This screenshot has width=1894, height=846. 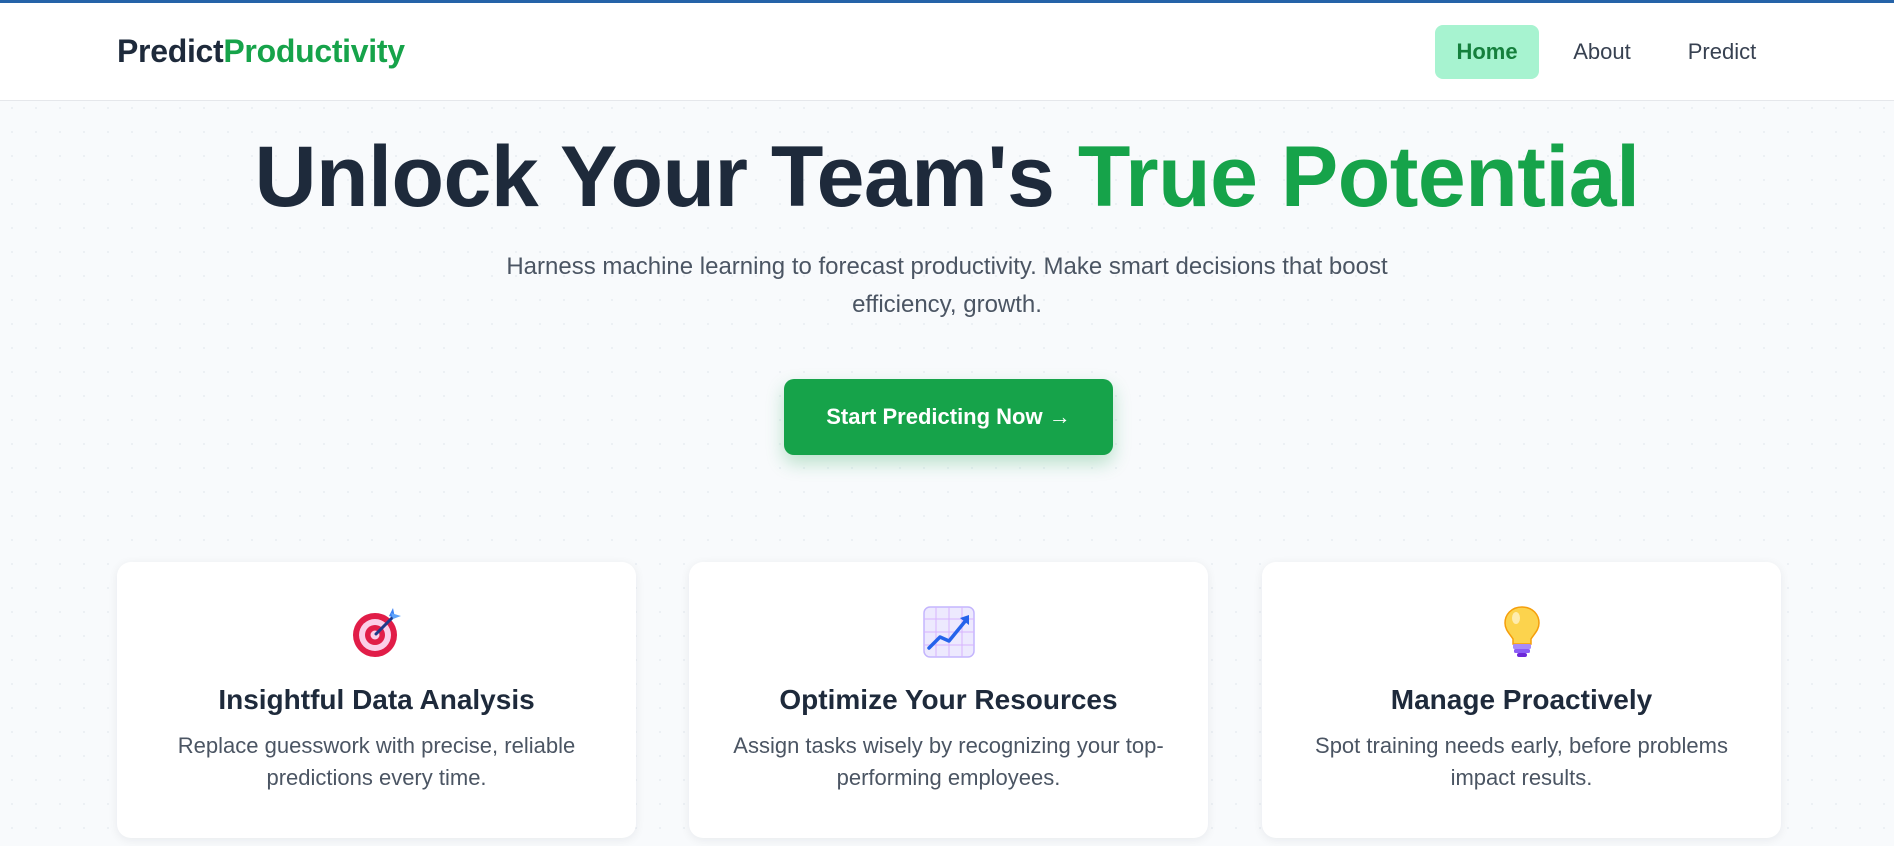 What do you see at coordinates (1358, 177) in the screenshot?
I see `hero-title-accent: True Potential` at bounding box center [1358, 177].